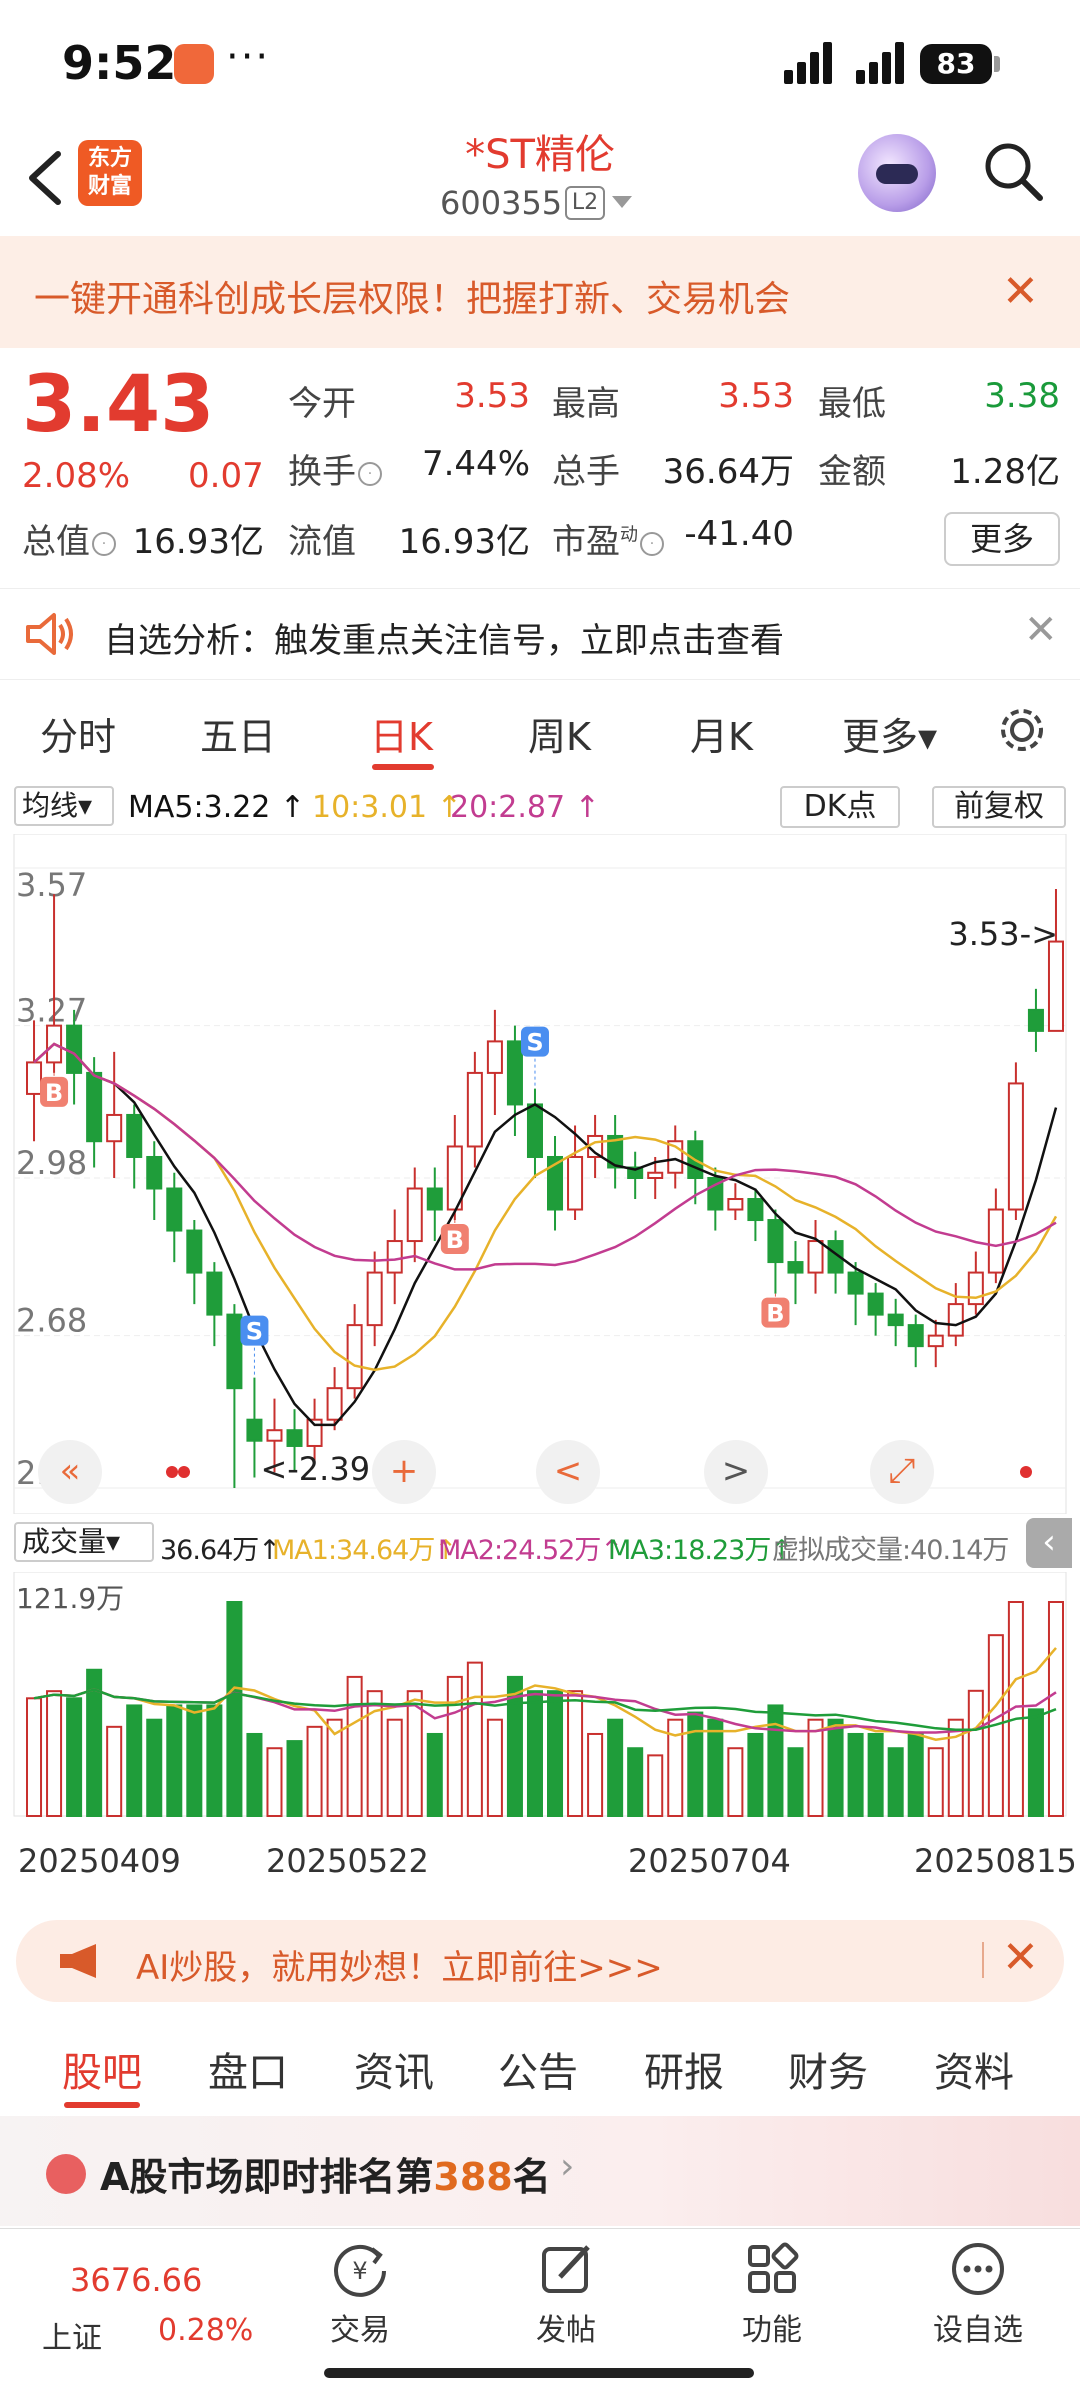 This screenshot has height=2400, width=1080. I want to click on fullscreen-icon: ⤢, so click(902, 1472).